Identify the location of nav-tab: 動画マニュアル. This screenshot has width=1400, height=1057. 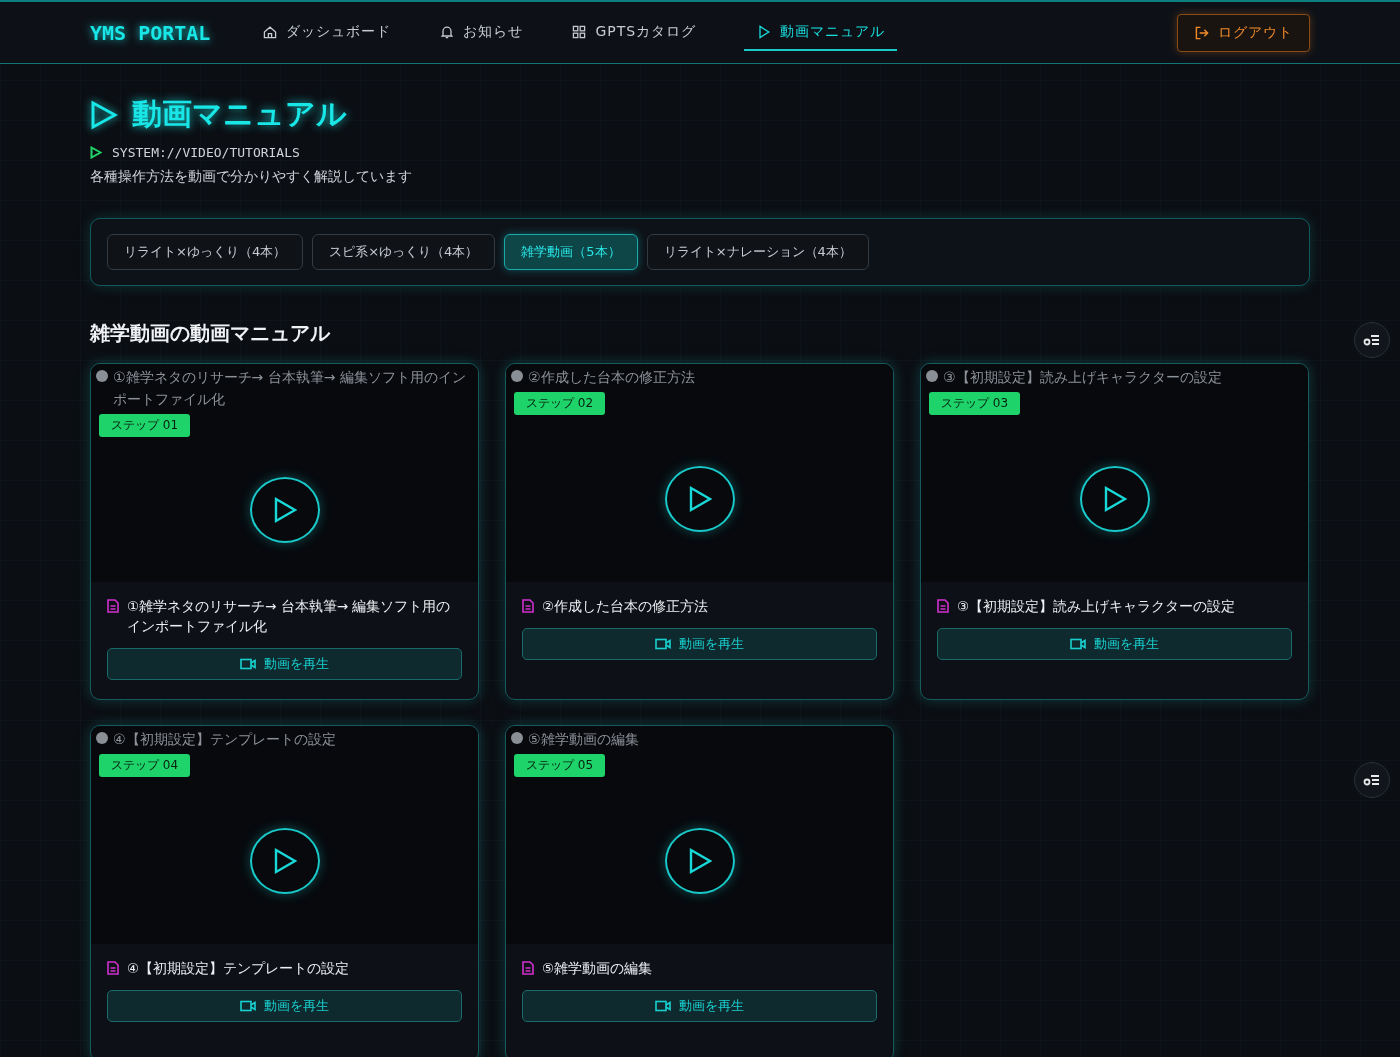
(821, 32).